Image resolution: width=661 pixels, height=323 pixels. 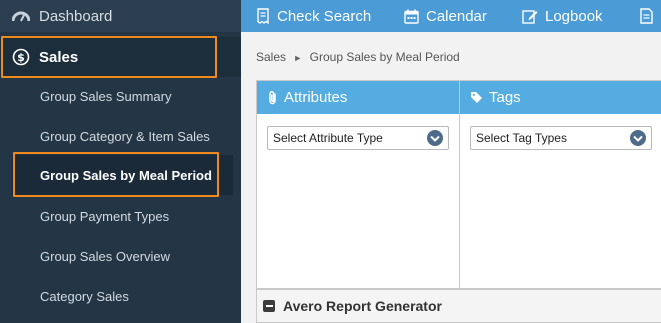 I want to click on breadcrumb-parent: Sales, so click(x=271, y=57).